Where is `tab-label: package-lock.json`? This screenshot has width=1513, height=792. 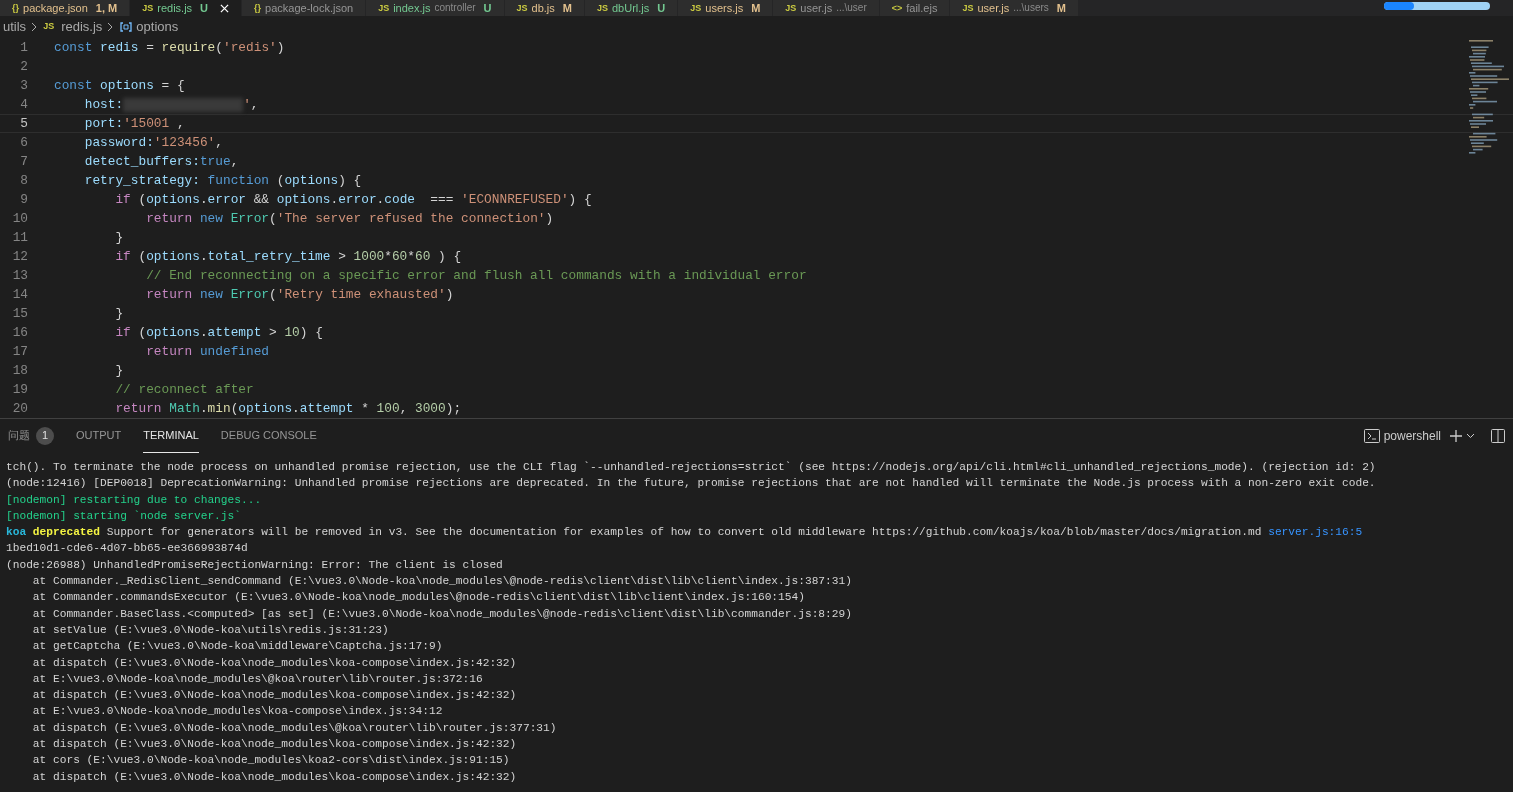
tab-label: package-lock.json is located at coordinates (309, 8).